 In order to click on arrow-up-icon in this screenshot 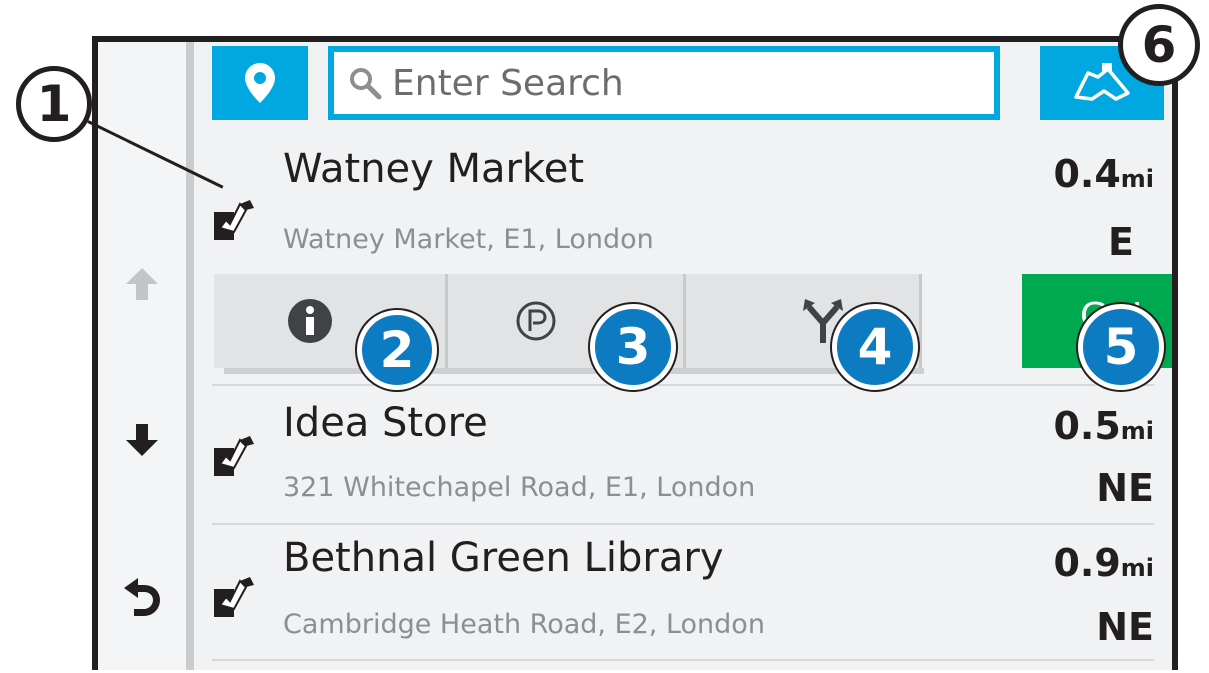, I will do `click(142, 284)`.